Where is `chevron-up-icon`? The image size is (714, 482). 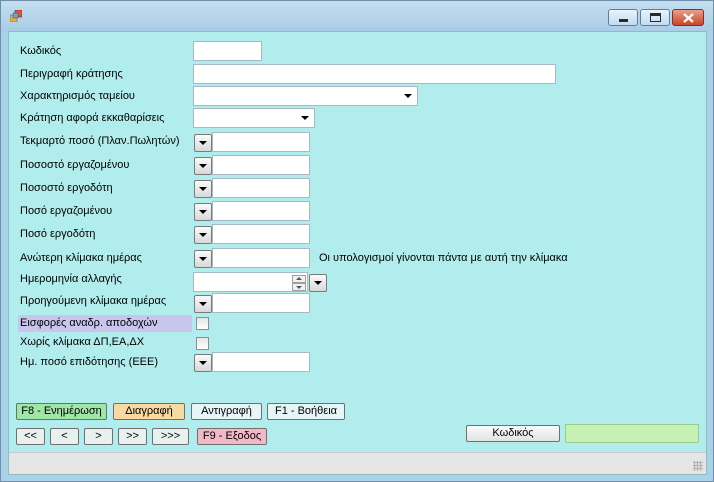
chevron-up-icon is located at coordinates (299, 278).